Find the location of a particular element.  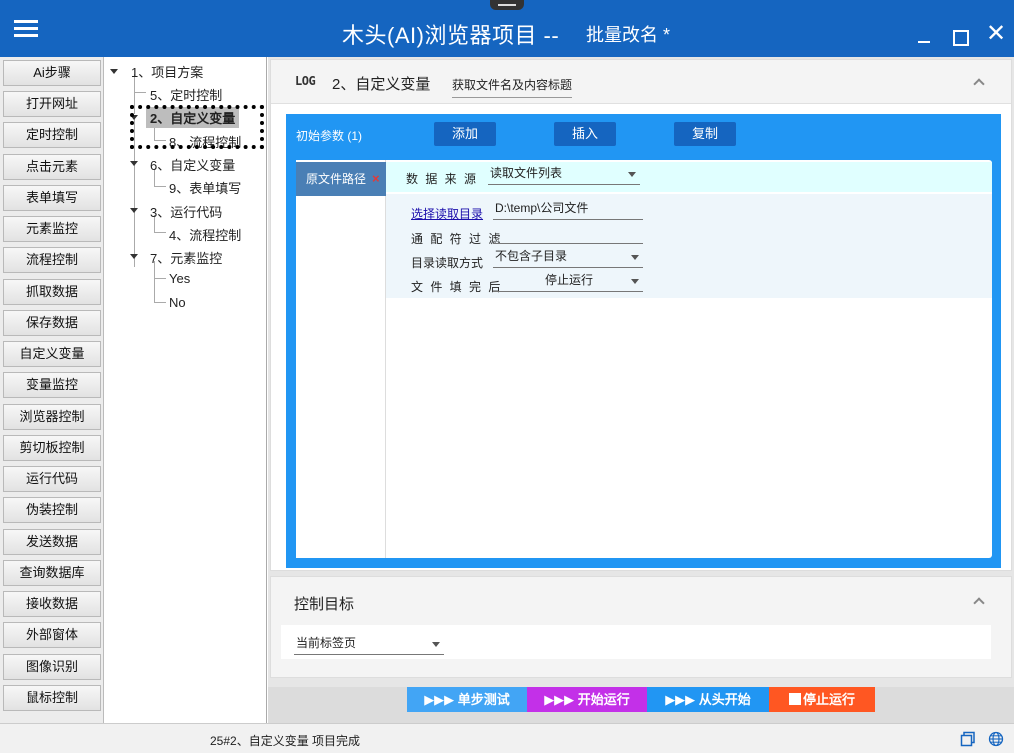

control-target-card: 控制目标 当前标签页 is located at coordinates (641, 627).